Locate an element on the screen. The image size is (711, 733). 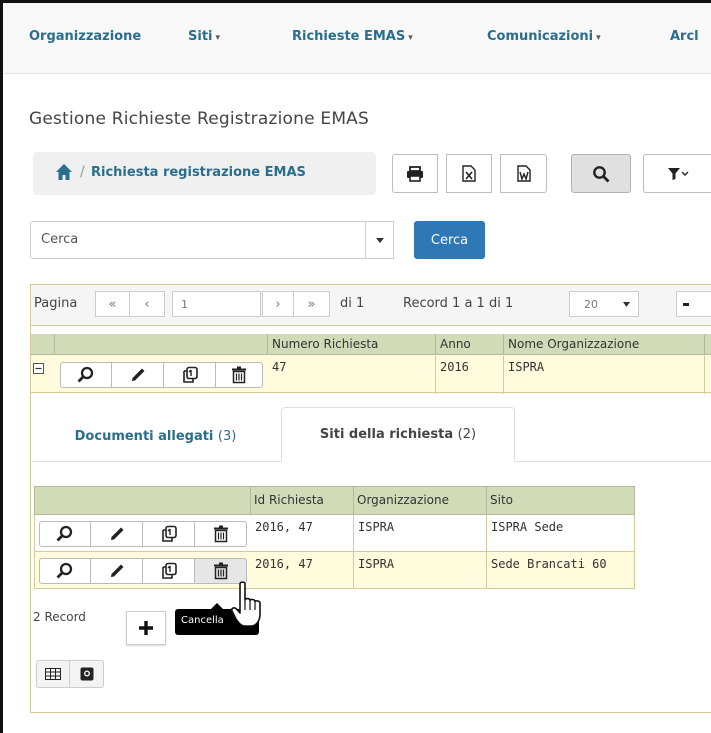
chevron-right-icon: › is located at coordinates (278, 304).